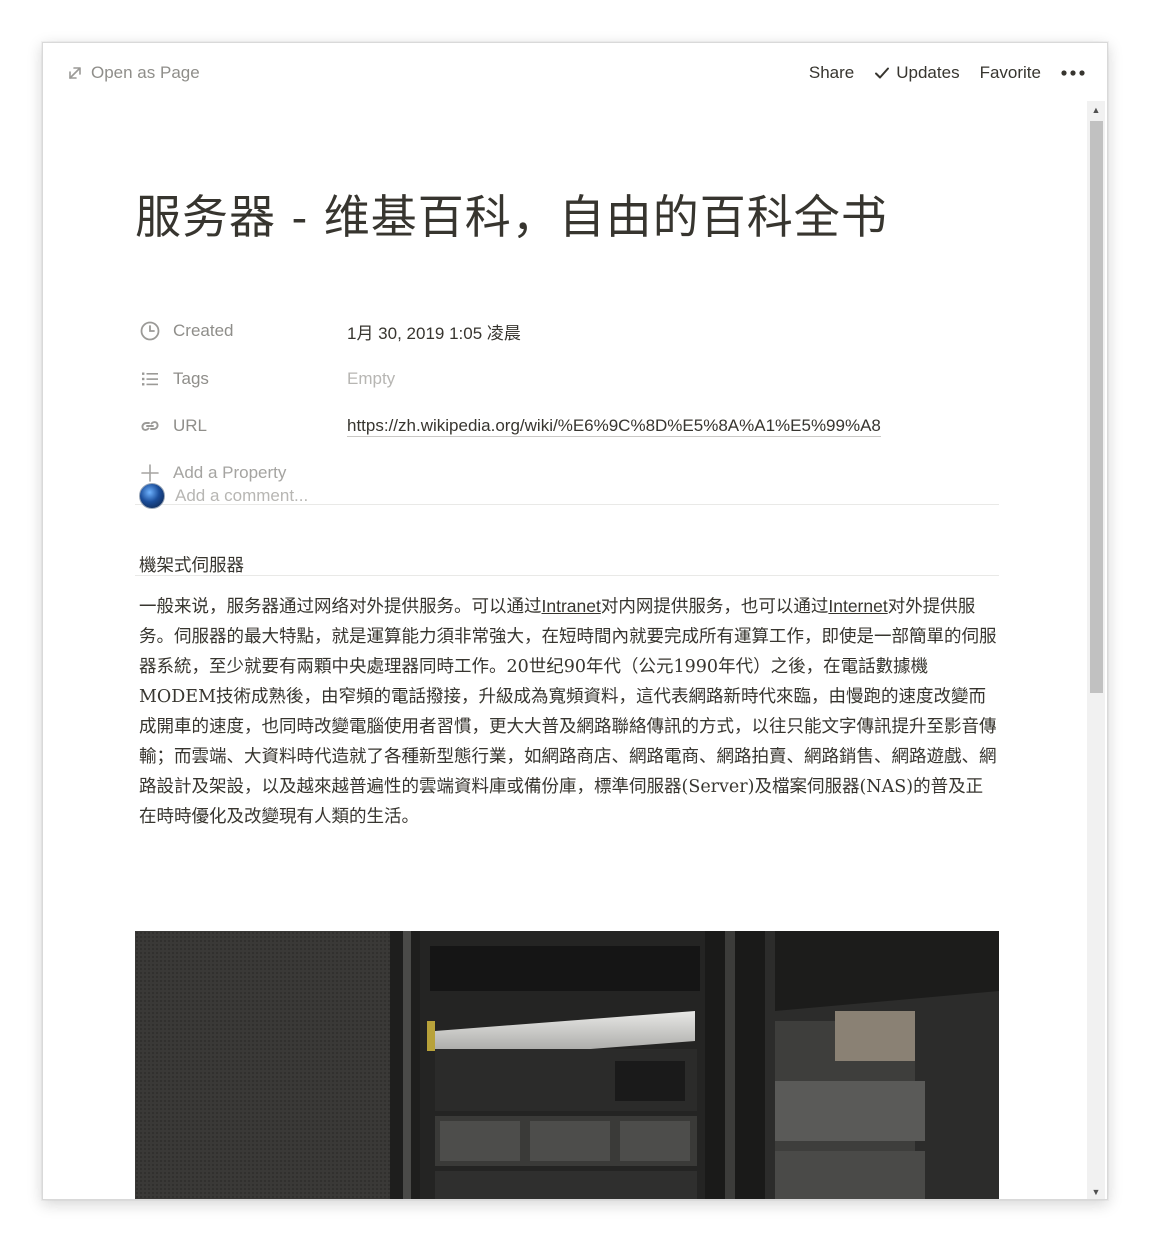 The width and height of the screenshot is (1150, 1242). Describe the element at coordinates (882, 73) in the screenshot. I see `checkmark-icon` at that location.